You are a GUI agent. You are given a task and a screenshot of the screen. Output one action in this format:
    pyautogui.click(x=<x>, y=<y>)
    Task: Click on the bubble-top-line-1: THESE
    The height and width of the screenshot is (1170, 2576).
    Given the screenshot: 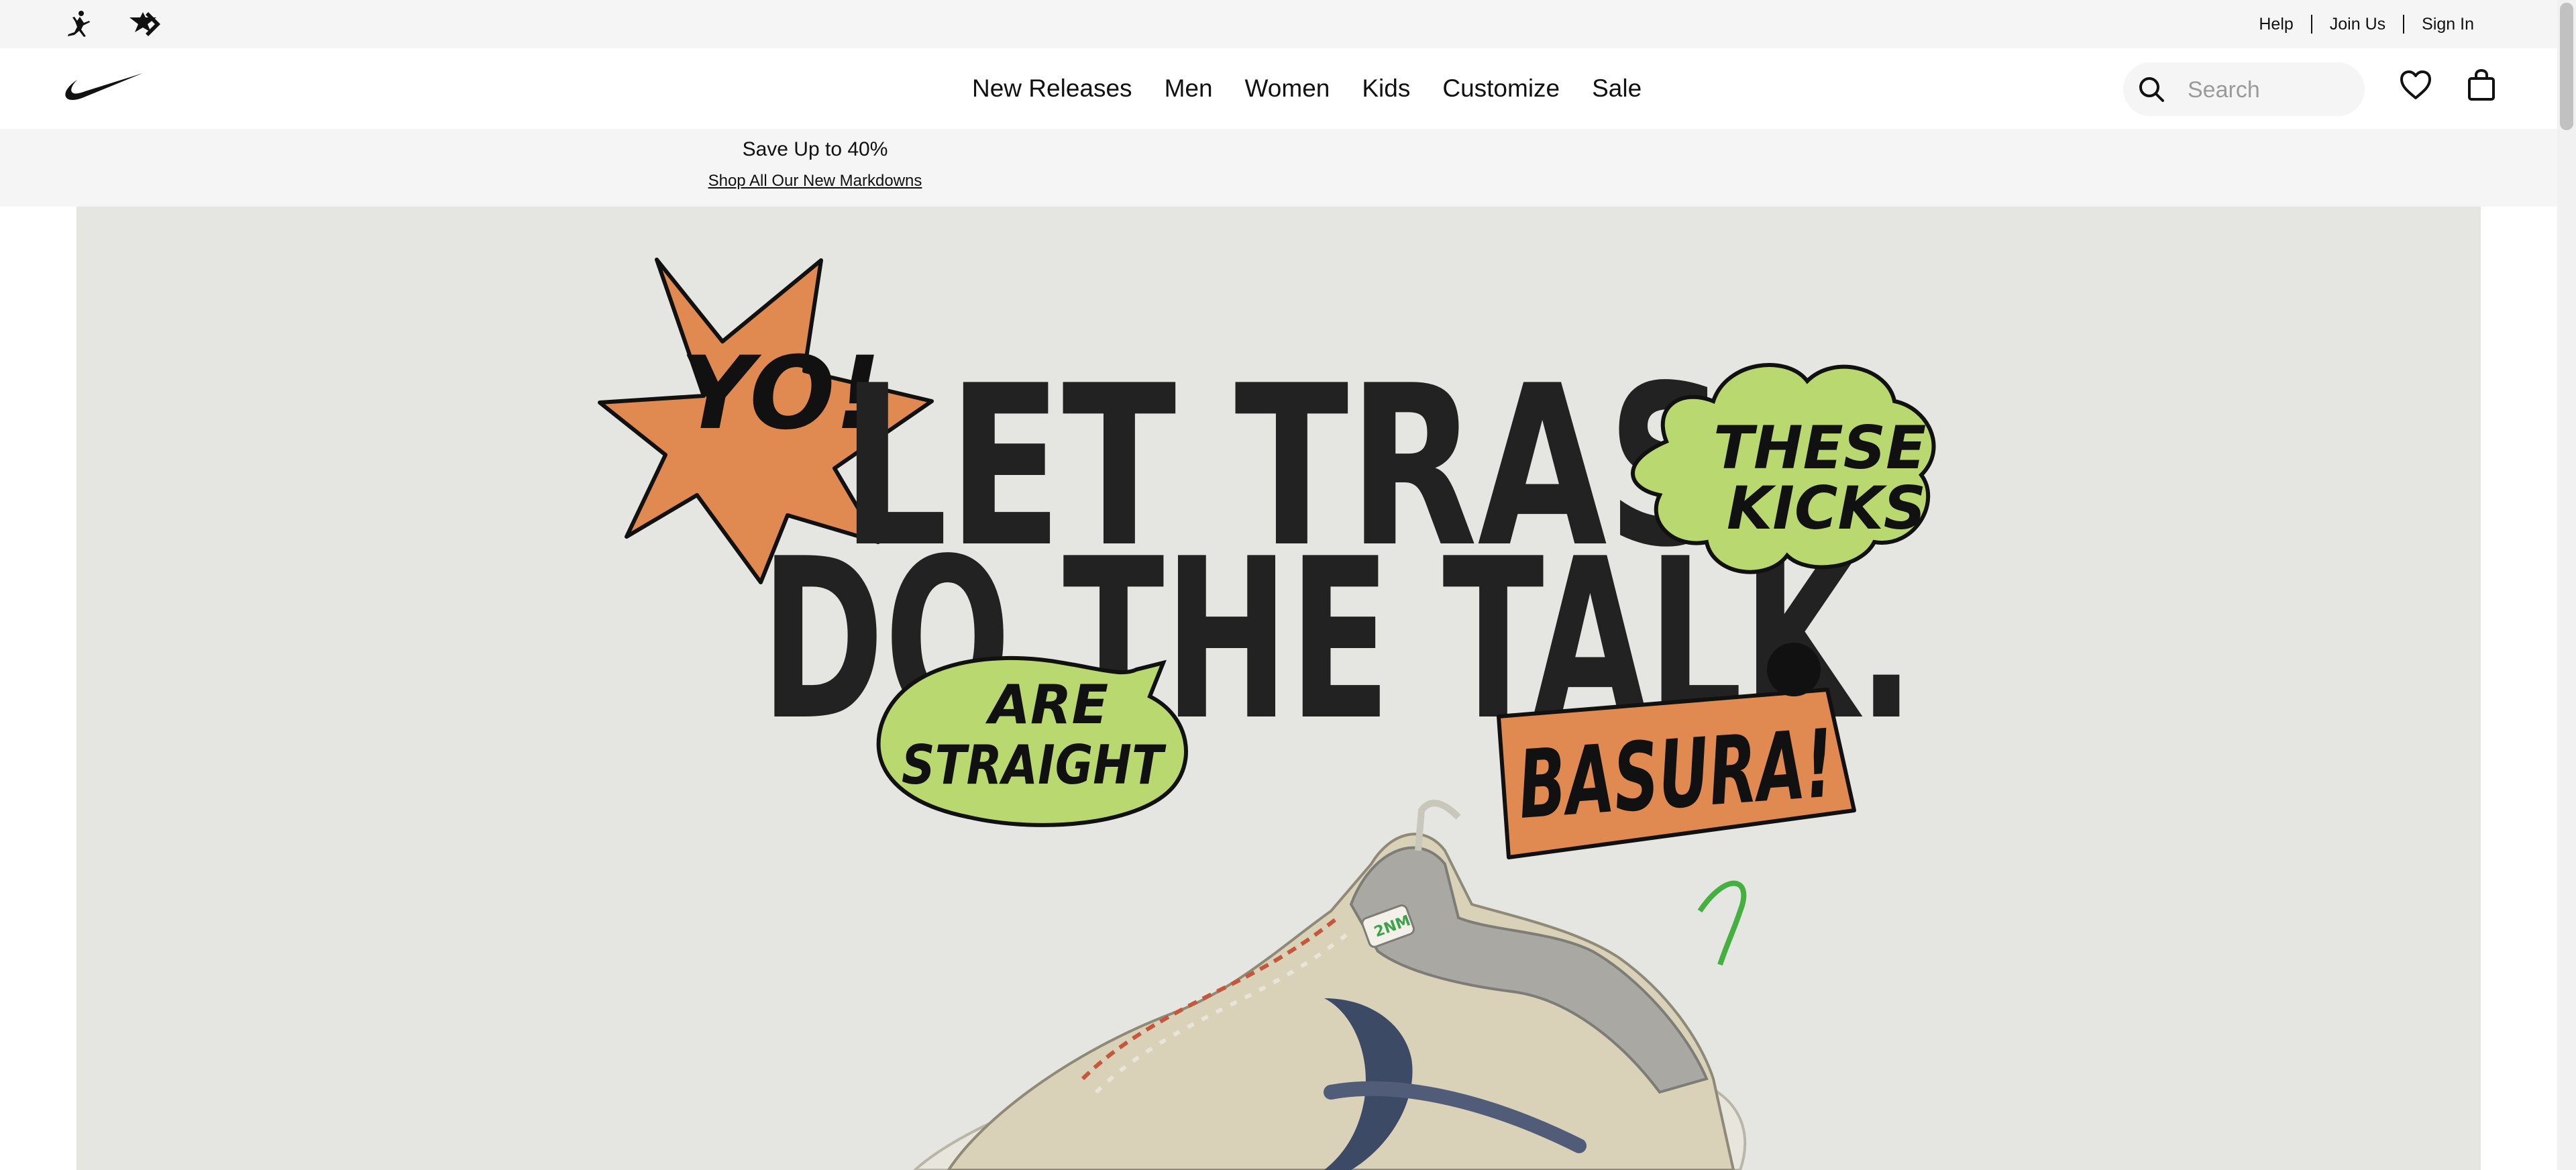 What is the action you would take?
    pyautogui.click(x=1819, y=447)
    